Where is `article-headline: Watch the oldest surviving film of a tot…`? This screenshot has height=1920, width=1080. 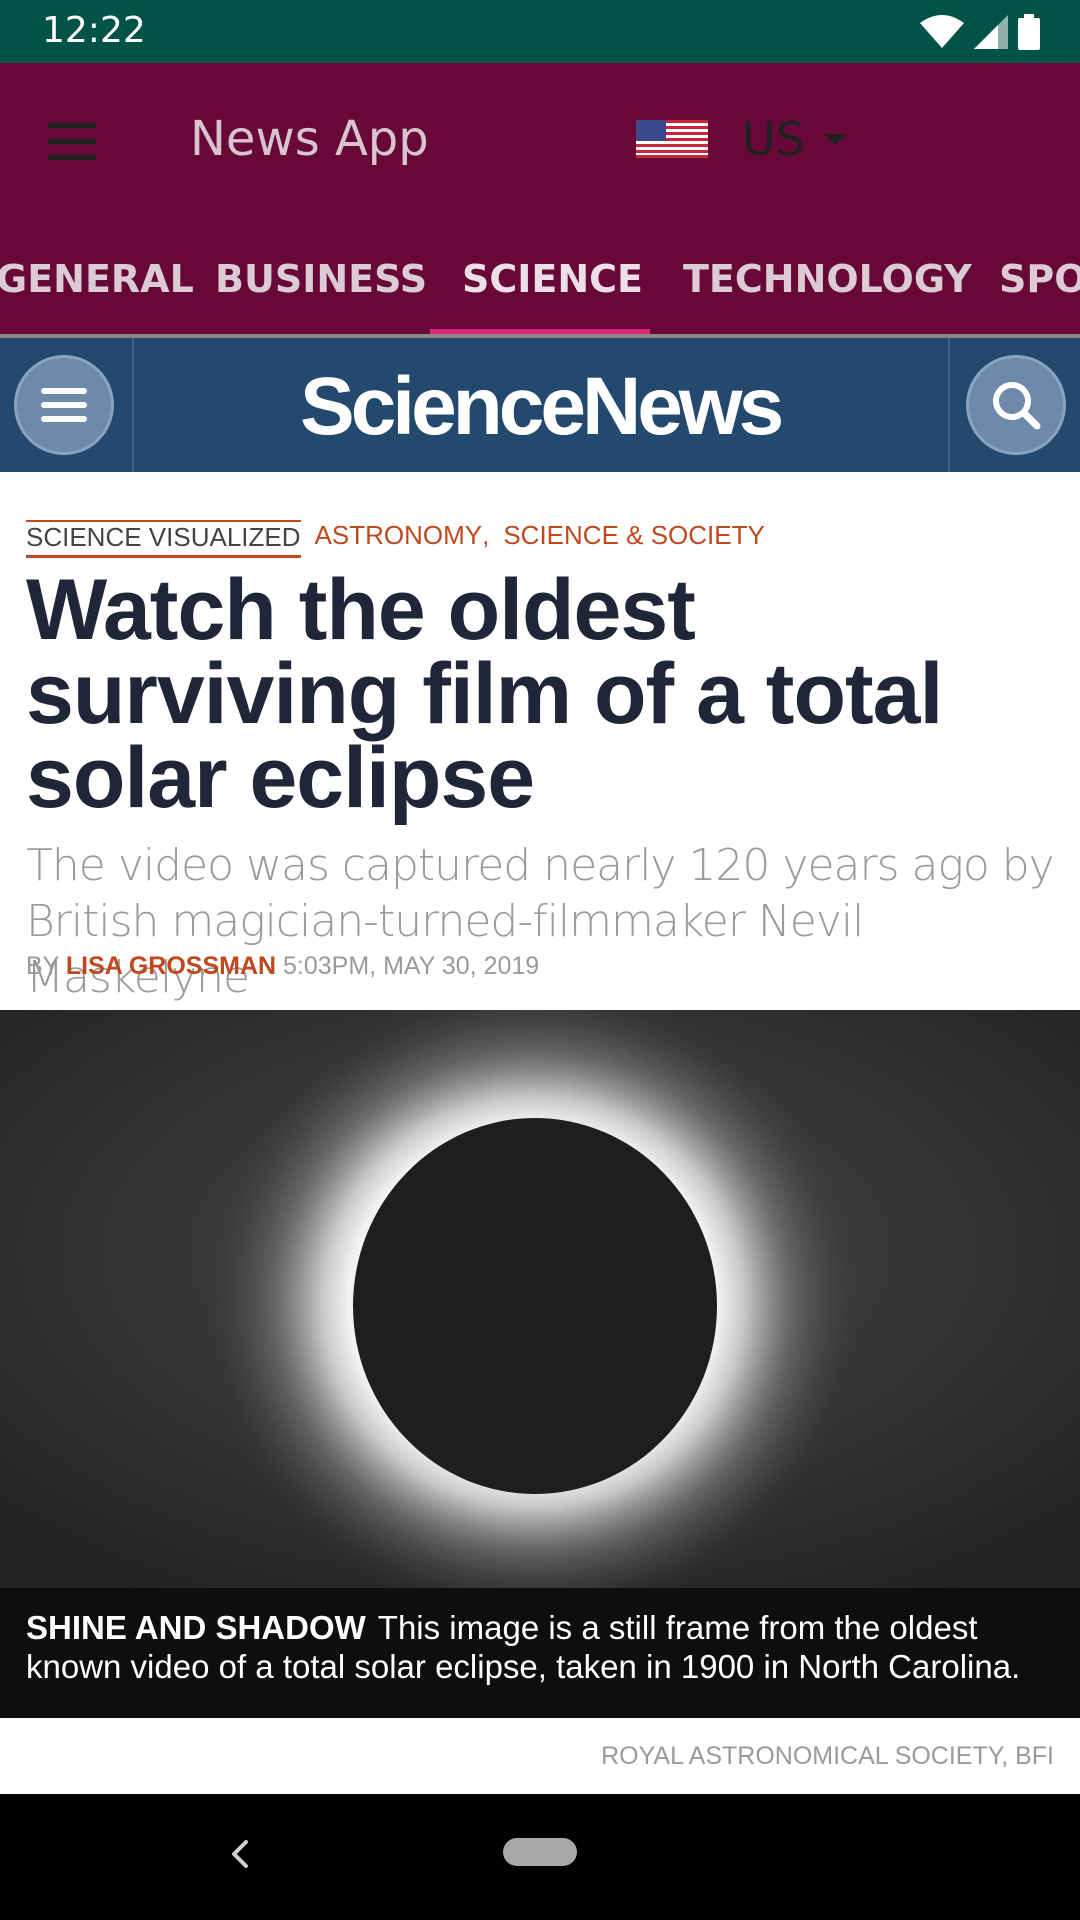
article-headline: Watch the oldest surviving film of a tot… is located at coordinates (484, 694).